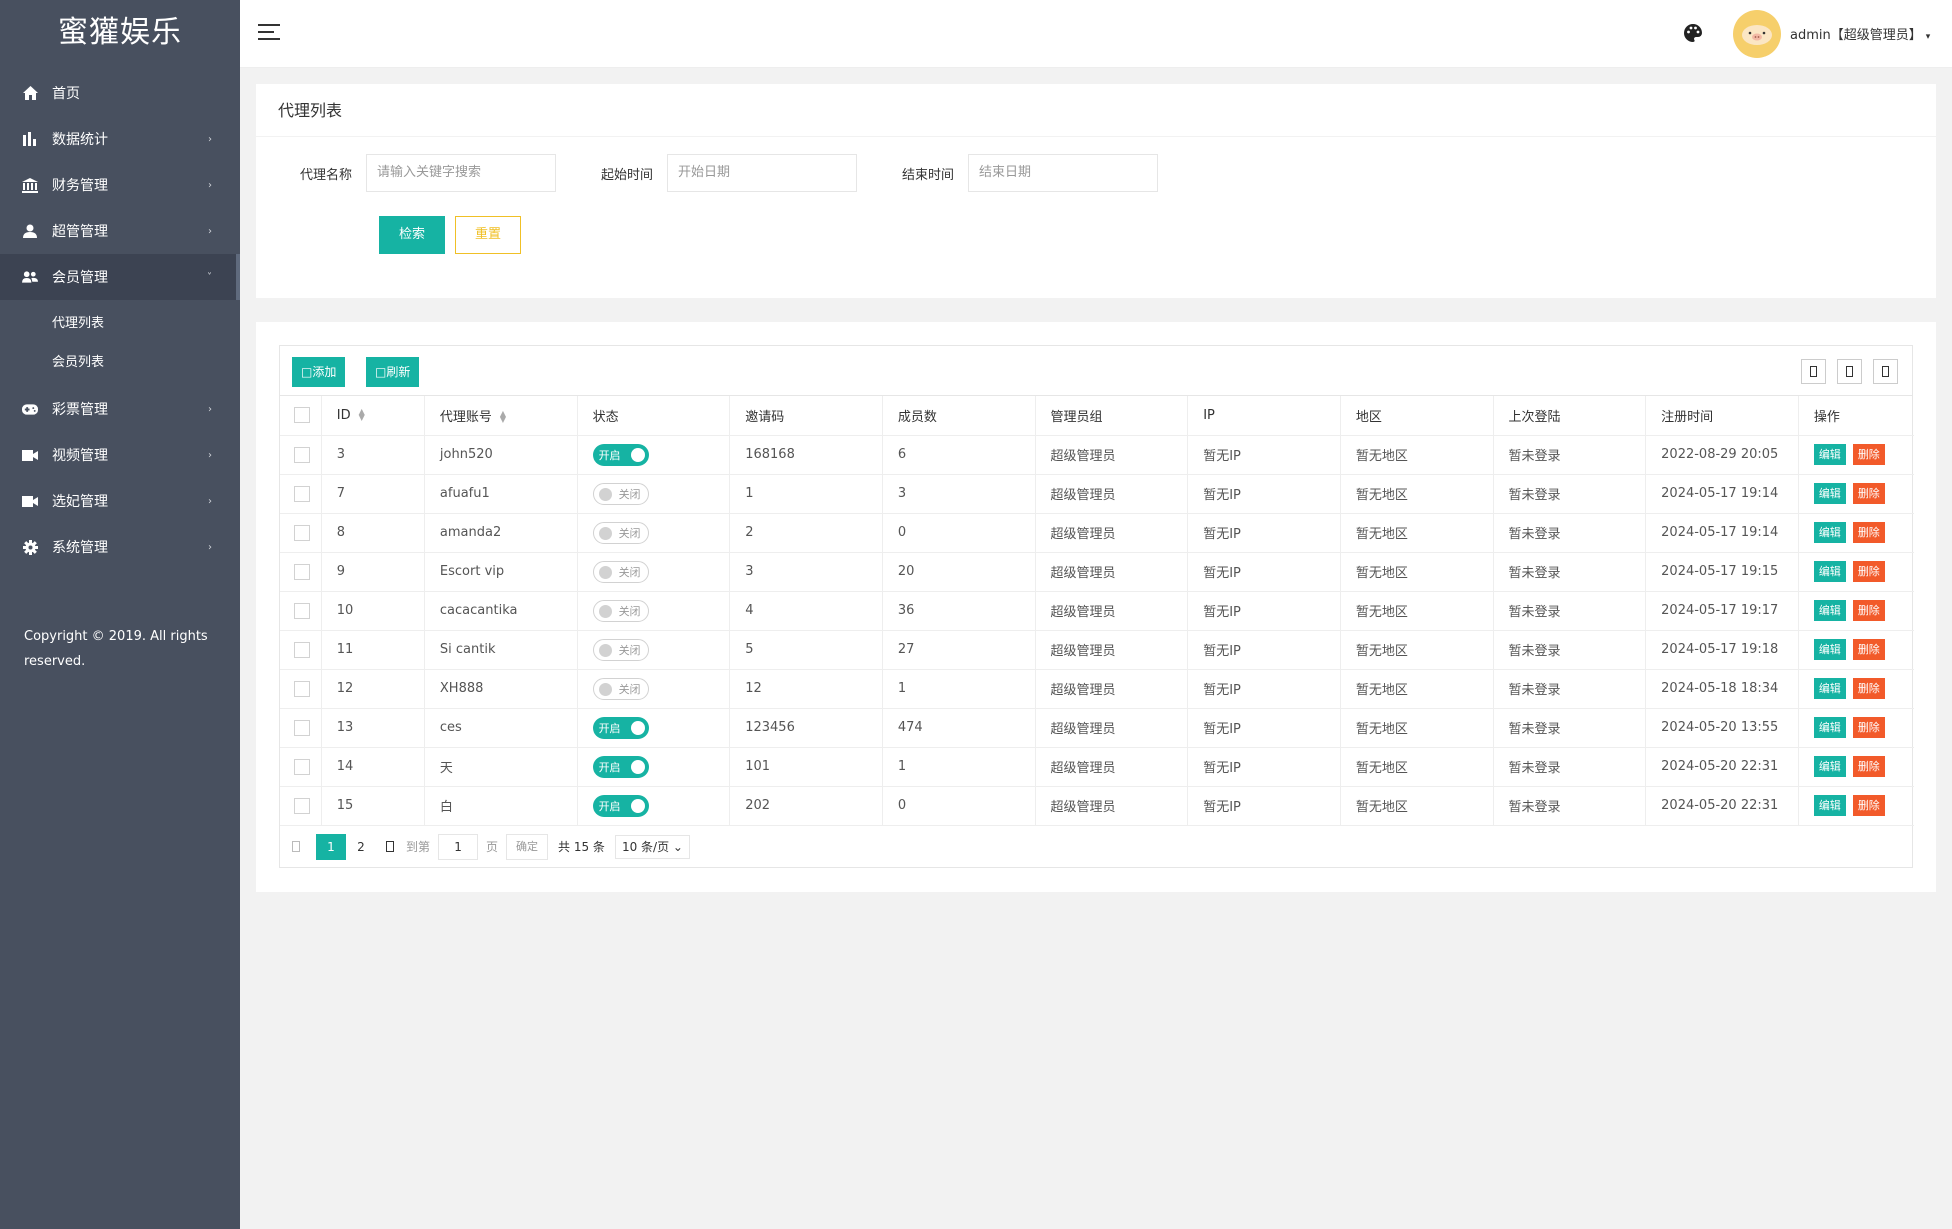 Image resolution: width=1952 pixels, height=1229 pixels. What do you see at coordinates (654, 728) in the screenshot?
I see `cell-status: 开启` at bounding box center [654, 728].